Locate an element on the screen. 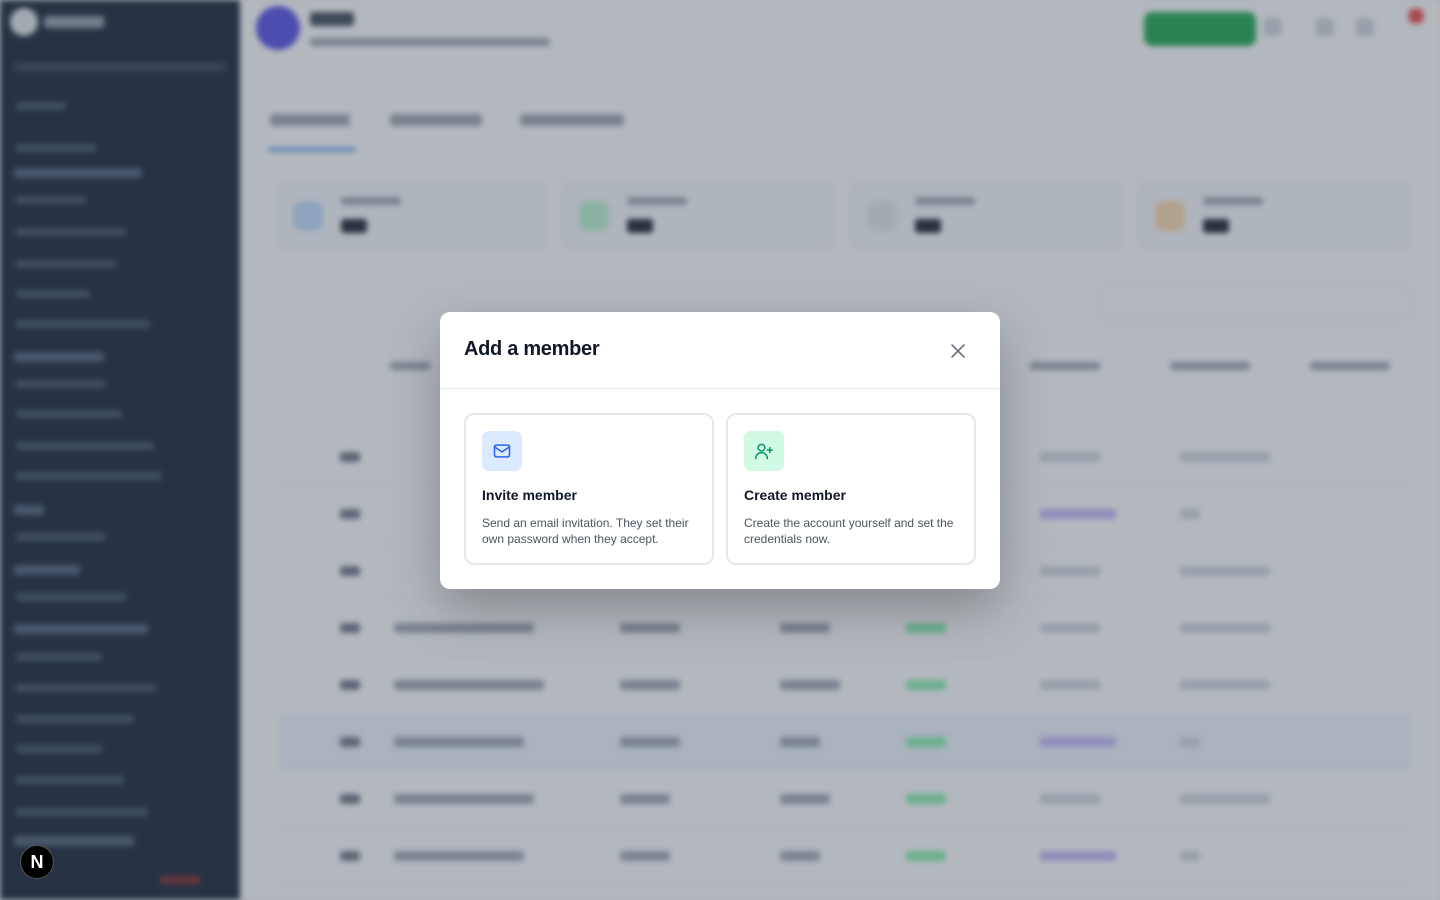  mail-icon is located at coordinates (502, 451).